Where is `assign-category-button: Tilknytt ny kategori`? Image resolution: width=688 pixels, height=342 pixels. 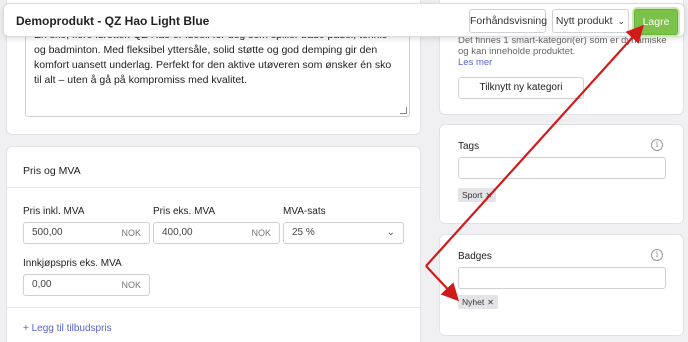 assign-category-button: Tilknytt ny kategori is located at coordinates (521, 88).